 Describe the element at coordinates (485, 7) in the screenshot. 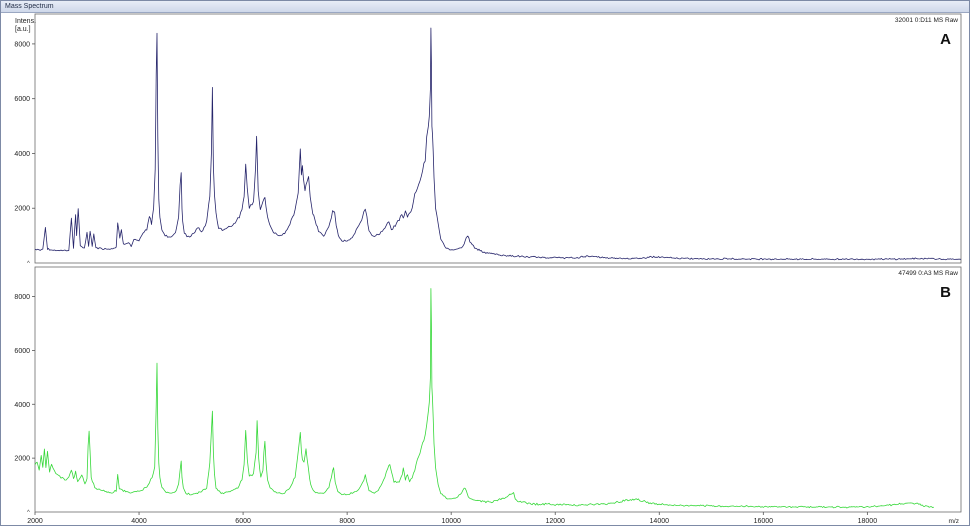

I see `window-titlebar: Mass Spectrum` at that location.